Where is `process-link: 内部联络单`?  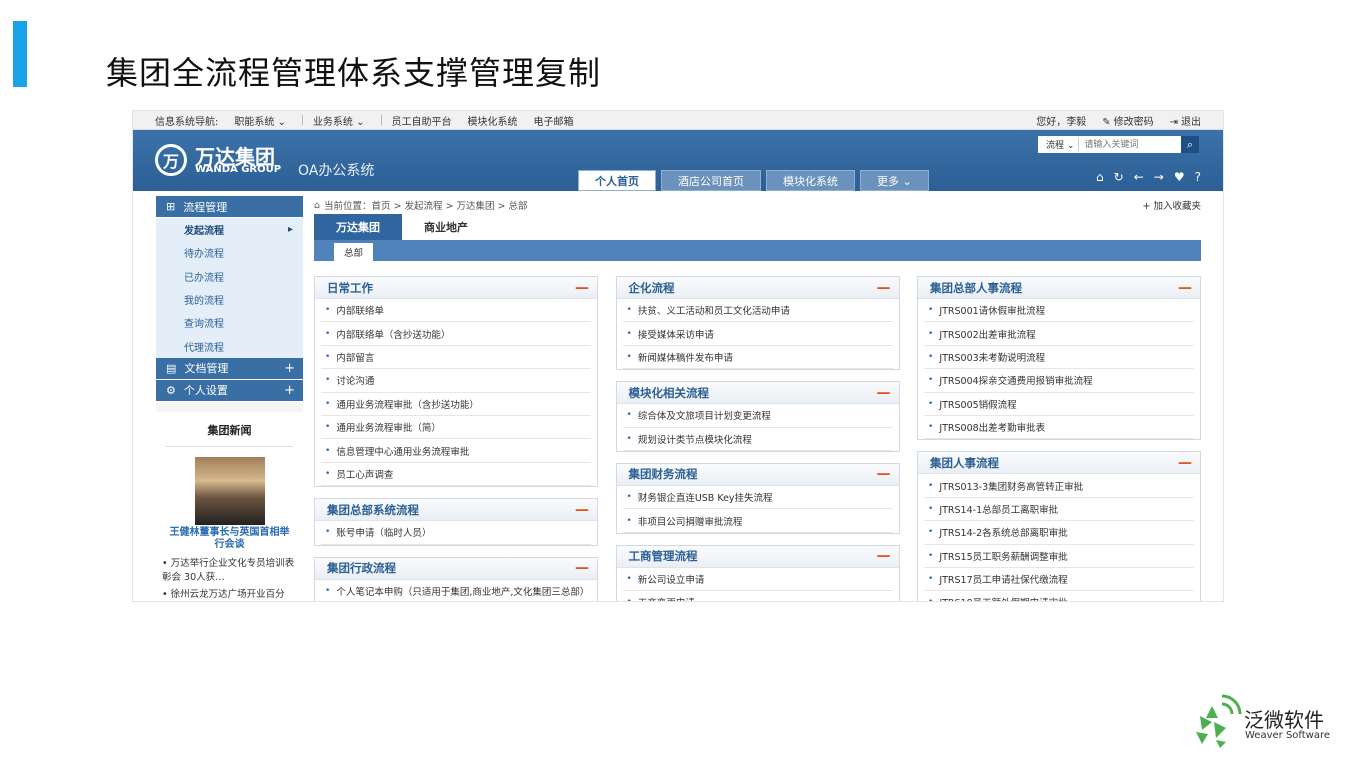 process-link: 内部联络单 is located at coordinates (456, 311).